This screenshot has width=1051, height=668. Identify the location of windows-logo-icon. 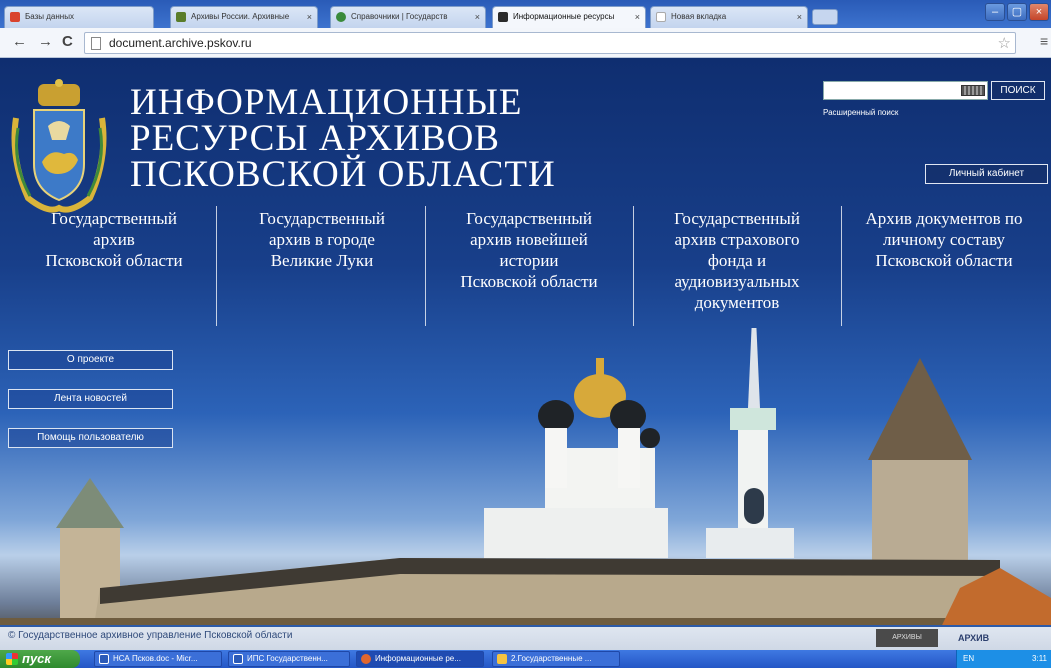
(12, 659).